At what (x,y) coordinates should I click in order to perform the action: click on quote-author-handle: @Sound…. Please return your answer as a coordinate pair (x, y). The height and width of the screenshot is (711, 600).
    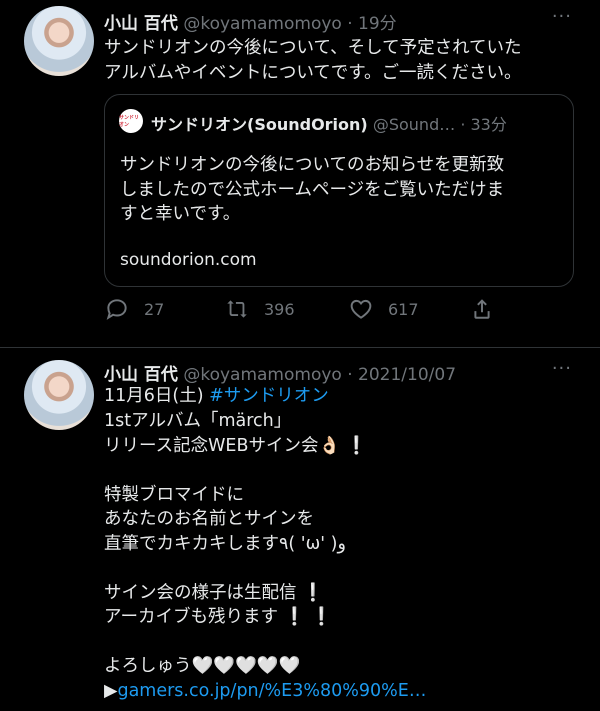
    Looking at the image, I should click on (414, 124).